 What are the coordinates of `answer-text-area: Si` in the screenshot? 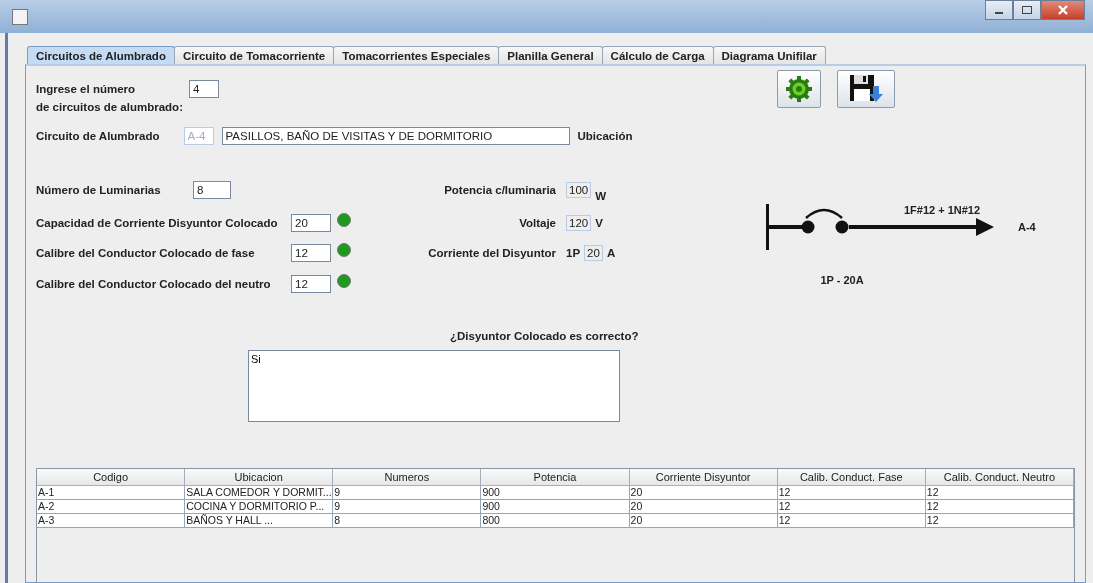 It's located at (434, 386).